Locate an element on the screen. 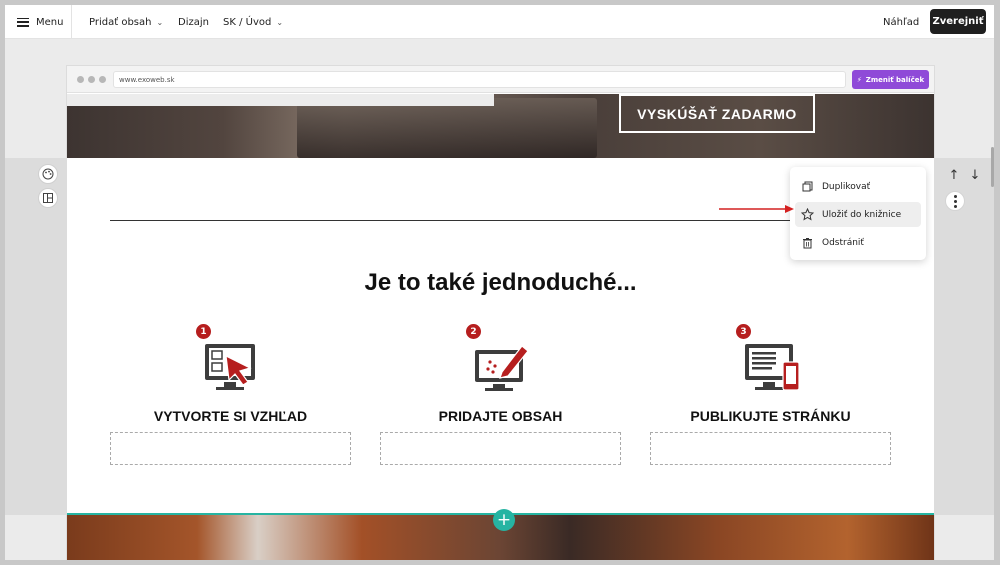 The height and width of the screenshot is (565, 1000). step-card: 2 PRIDAJTE OBSAH is located at coordinates (500, 399).